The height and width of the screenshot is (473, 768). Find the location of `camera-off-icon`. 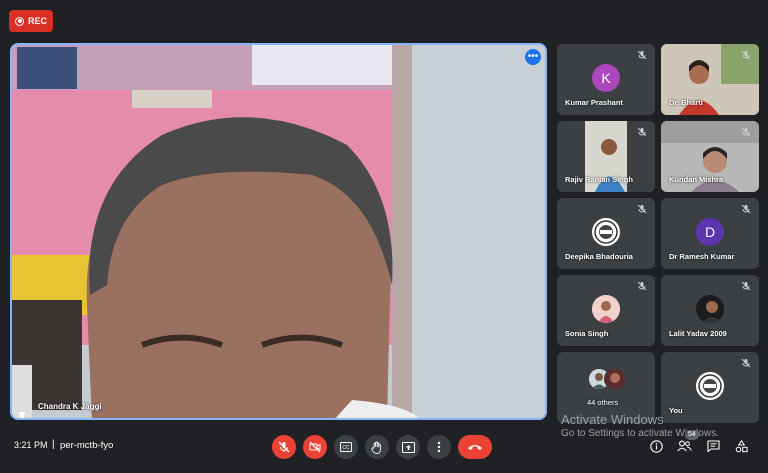

camera-off-icon is located at coordinates (315, 447).